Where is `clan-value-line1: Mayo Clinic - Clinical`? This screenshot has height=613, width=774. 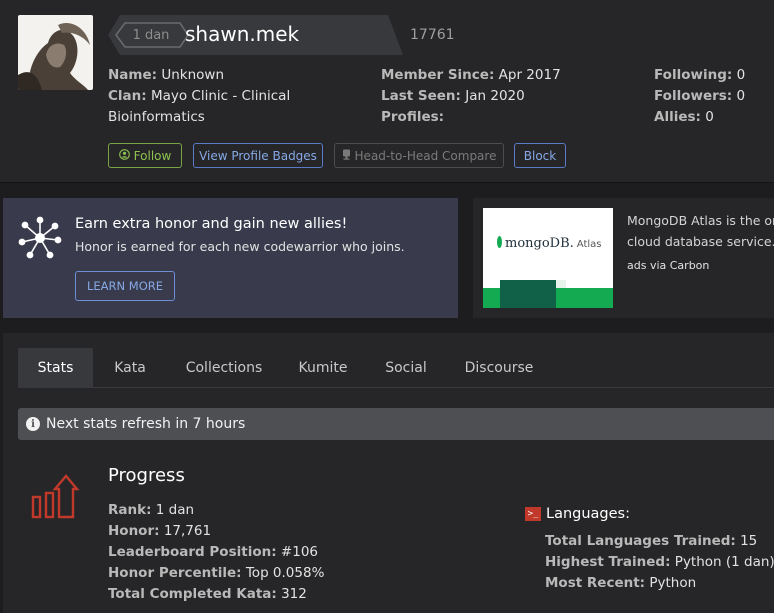 clan-value-line1: Mayo Clinic - Clinical is located at coordinates (220, 96).